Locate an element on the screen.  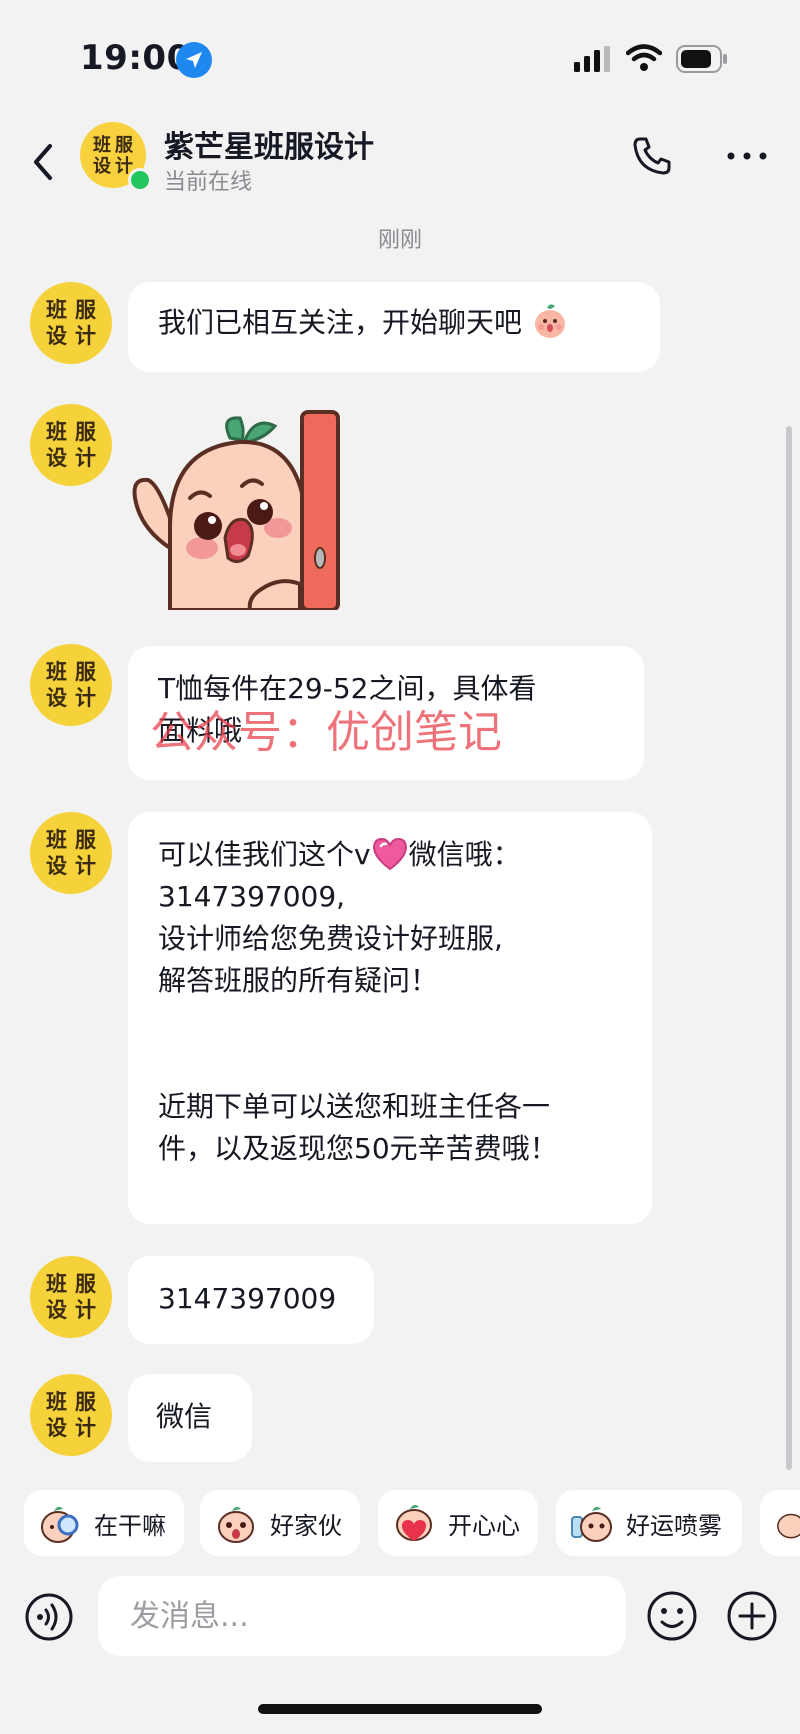
quick-reply-chip is located at coordinates (780, 1523).